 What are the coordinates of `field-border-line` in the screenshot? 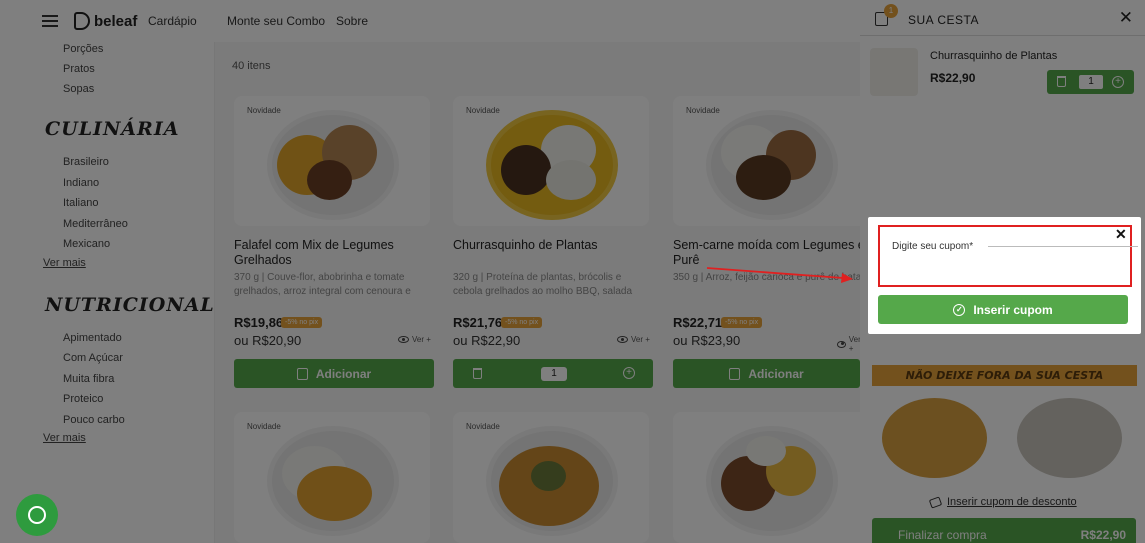 It's located at (1063, 246).